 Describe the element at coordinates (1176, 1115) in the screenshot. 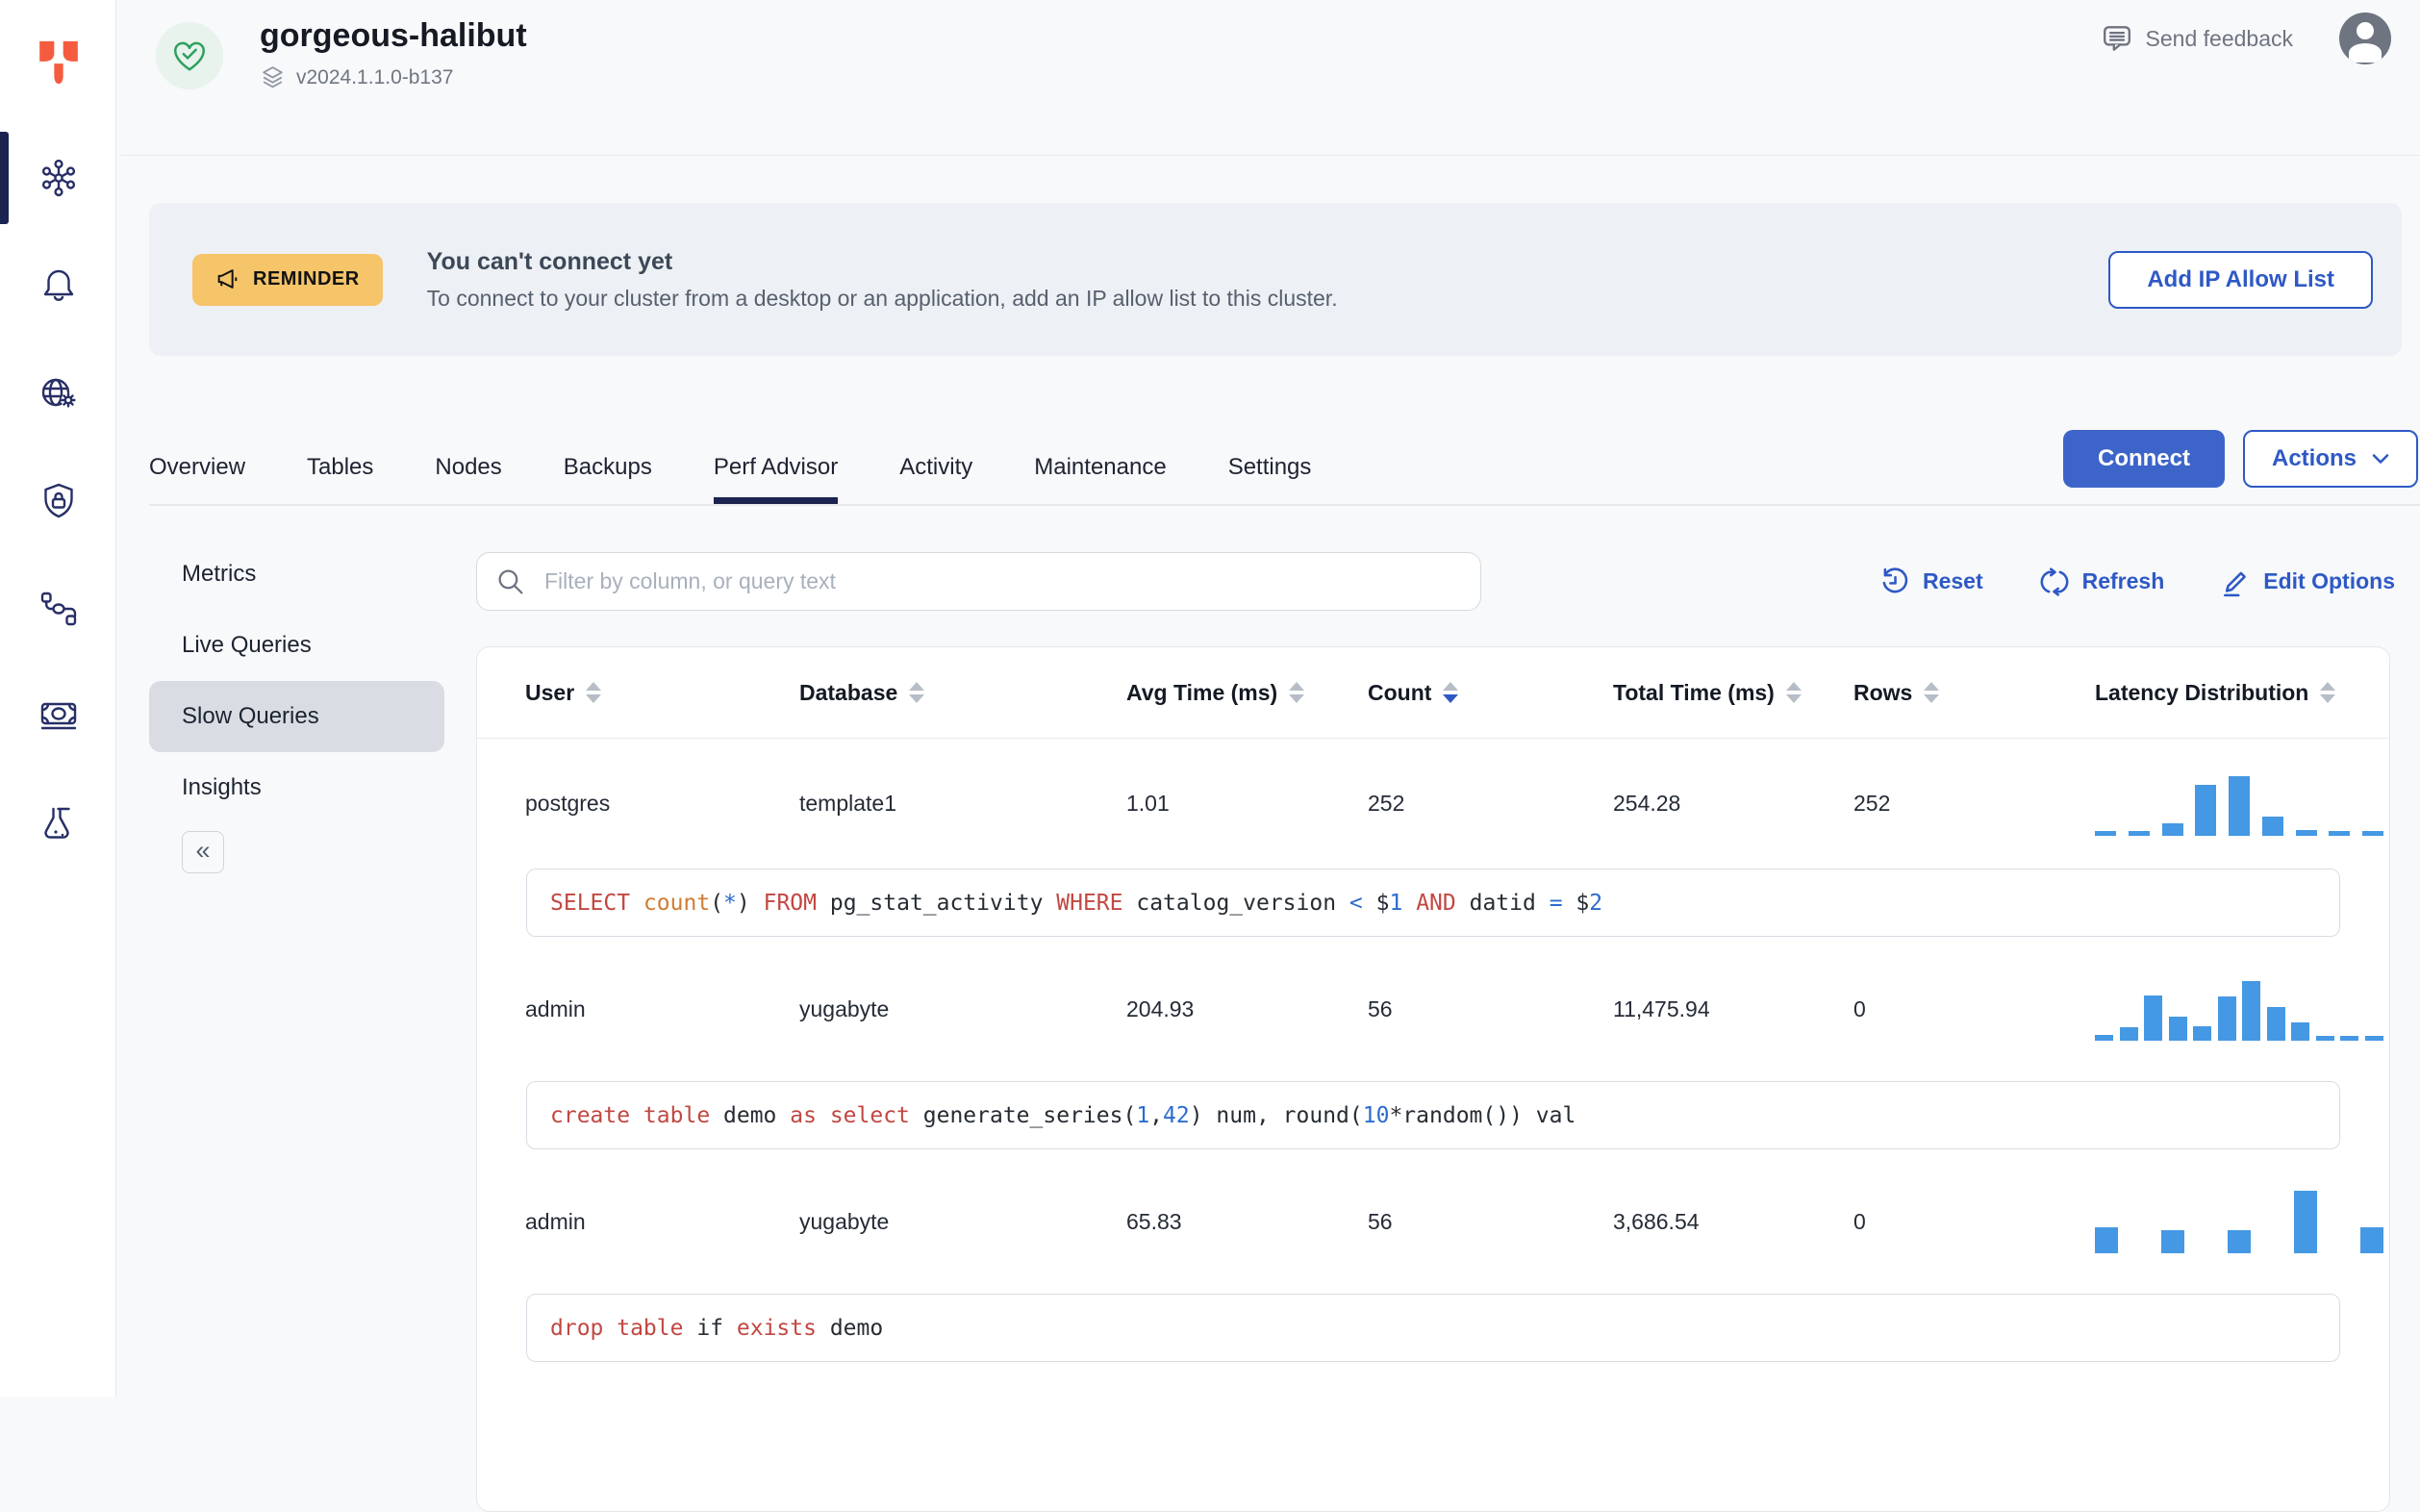

I see `sql-token: 42` at that location.